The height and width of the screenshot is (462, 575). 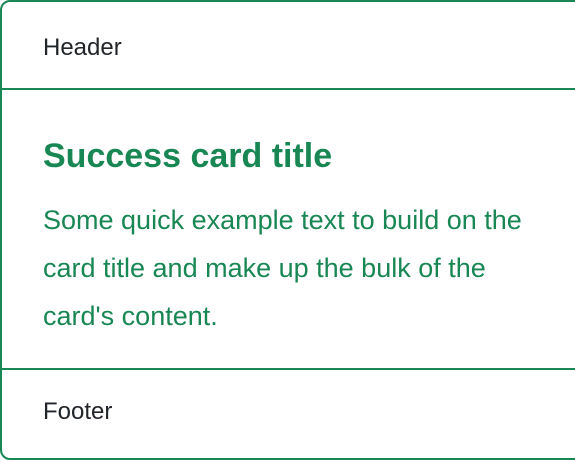 I want to click on card-footer-text: Footer, so click(x=78, y=411).